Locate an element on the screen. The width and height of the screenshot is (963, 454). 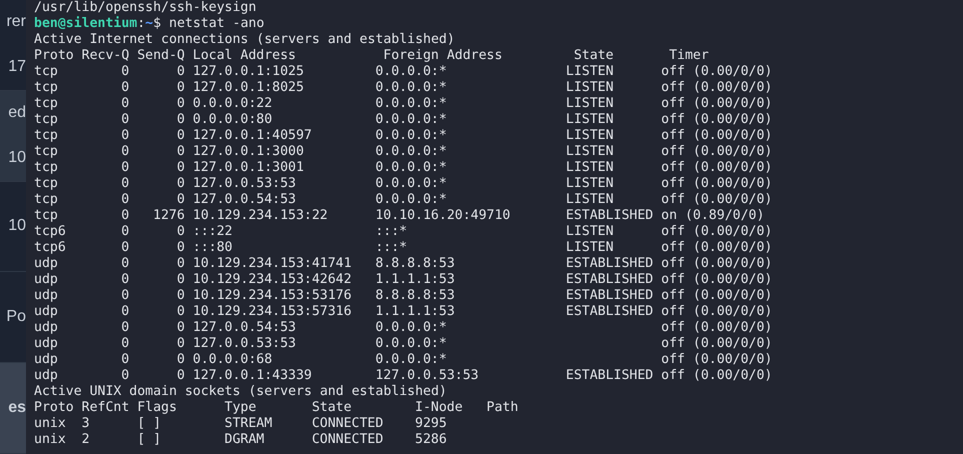
table-cell-text: 10.129.234.153:57316 is located at coordinates (272, 312).